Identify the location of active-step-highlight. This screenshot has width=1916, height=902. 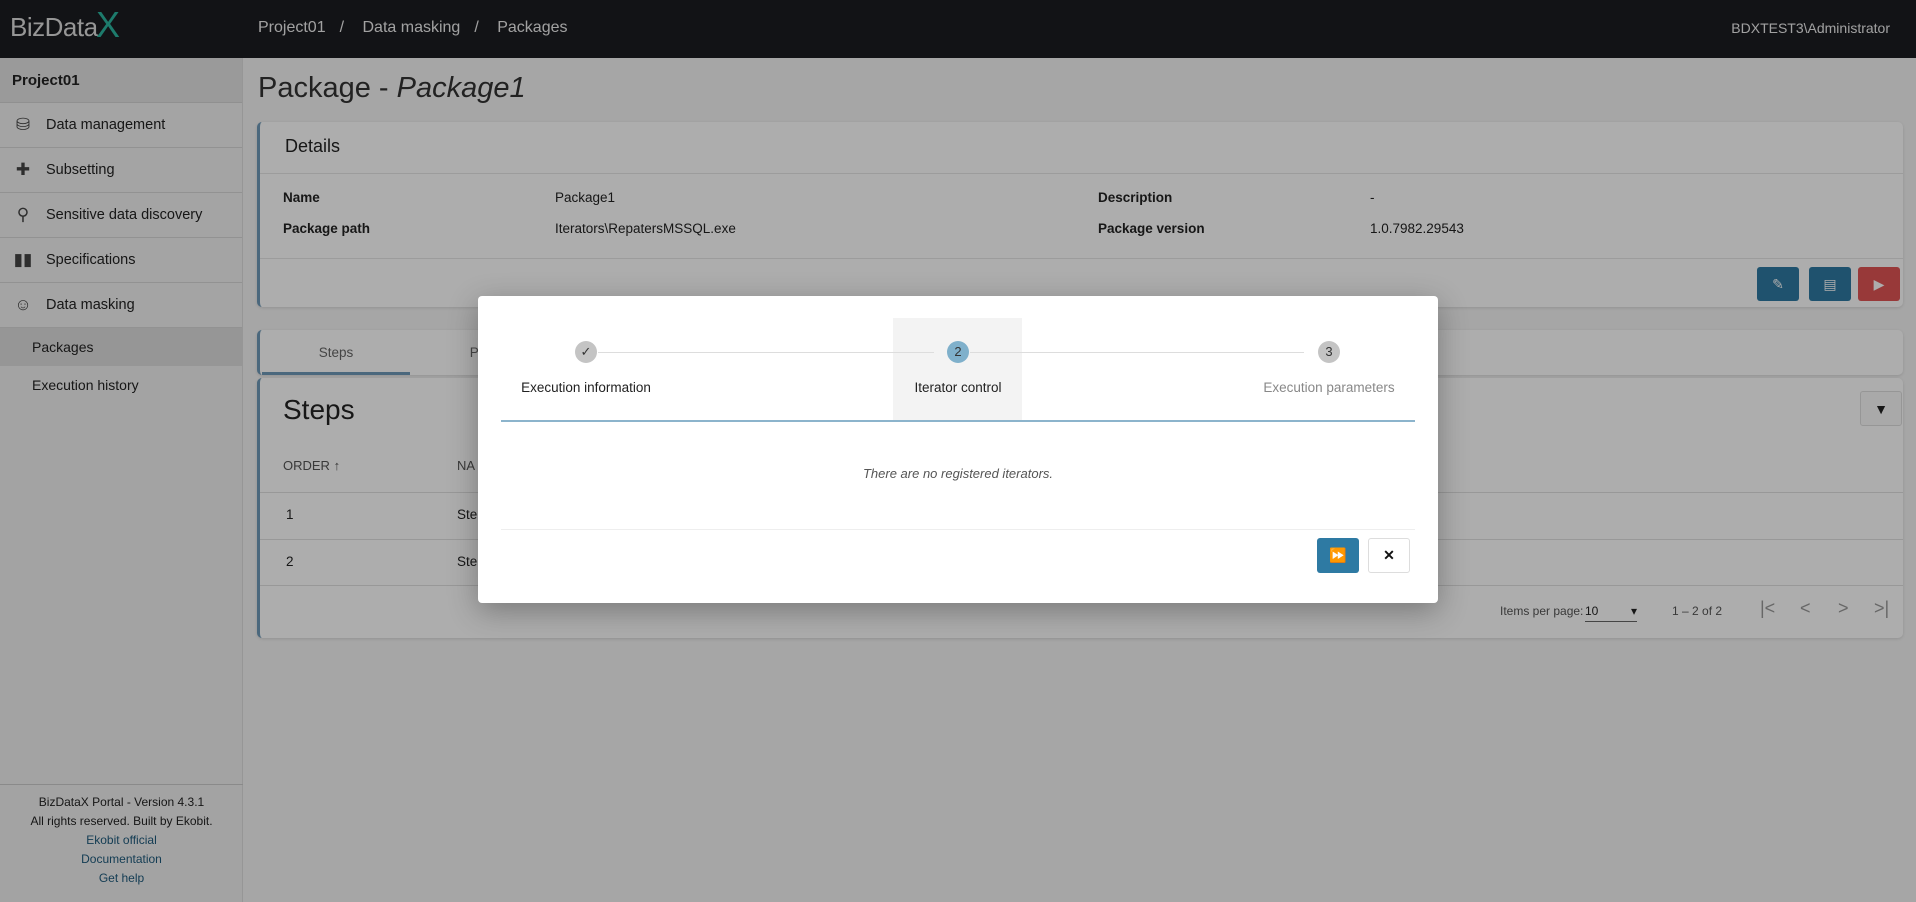
(957, 369).